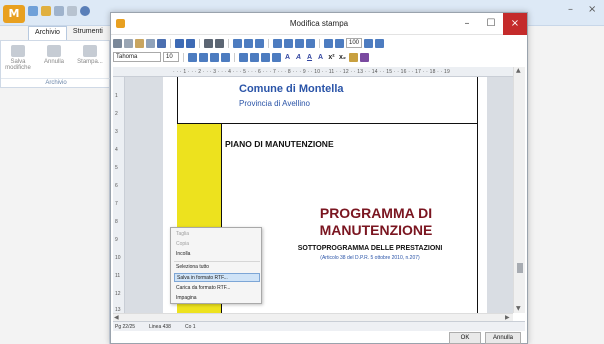  I want to click on font-name-select: Tahoma, so click(137, 57).